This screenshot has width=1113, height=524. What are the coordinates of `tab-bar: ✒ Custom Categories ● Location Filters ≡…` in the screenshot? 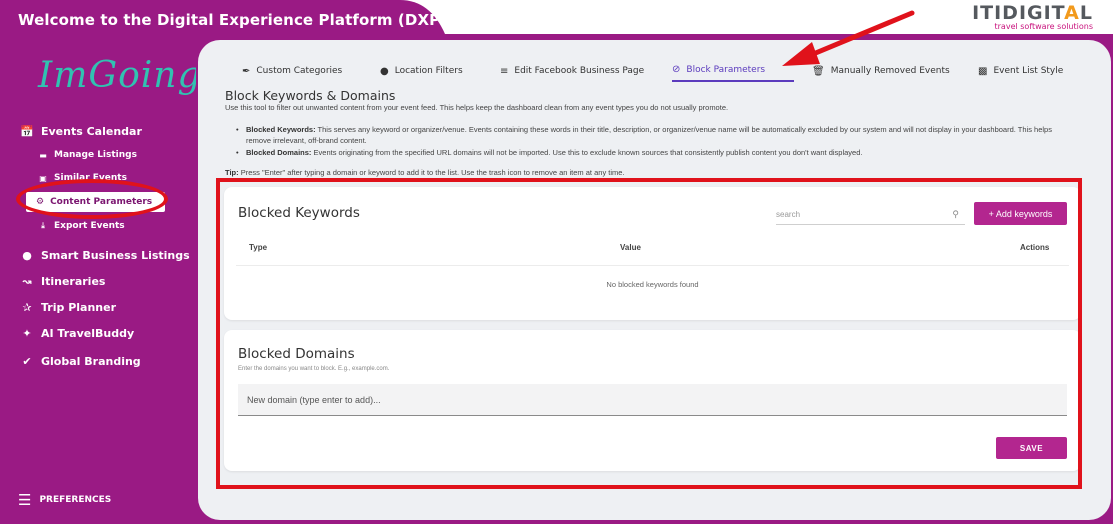 It's located at (654, 72).